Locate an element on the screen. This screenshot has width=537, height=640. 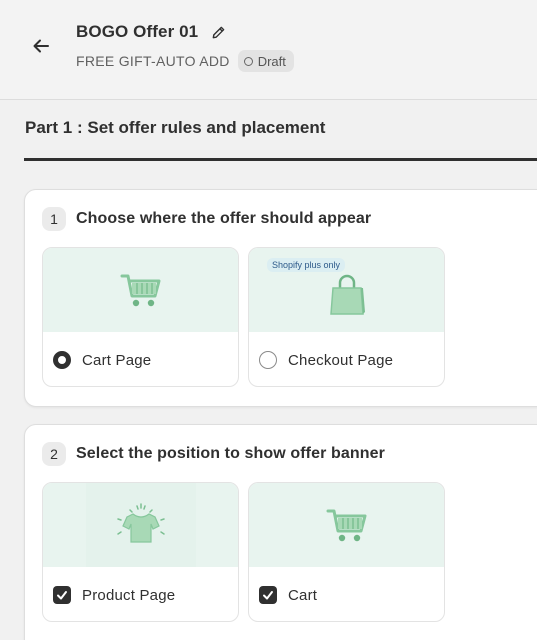
radio-cart-page is located at coordinates (62, 360).